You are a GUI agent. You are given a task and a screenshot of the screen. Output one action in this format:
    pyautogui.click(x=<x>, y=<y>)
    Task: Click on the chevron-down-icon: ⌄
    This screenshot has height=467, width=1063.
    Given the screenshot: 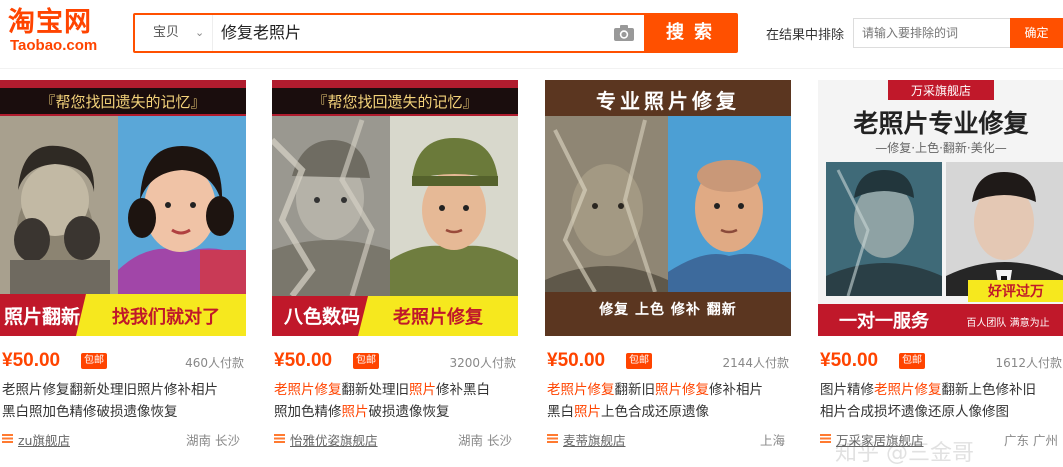 What is the action you would take?
    pyautogui.click(x=200, y=32)
    